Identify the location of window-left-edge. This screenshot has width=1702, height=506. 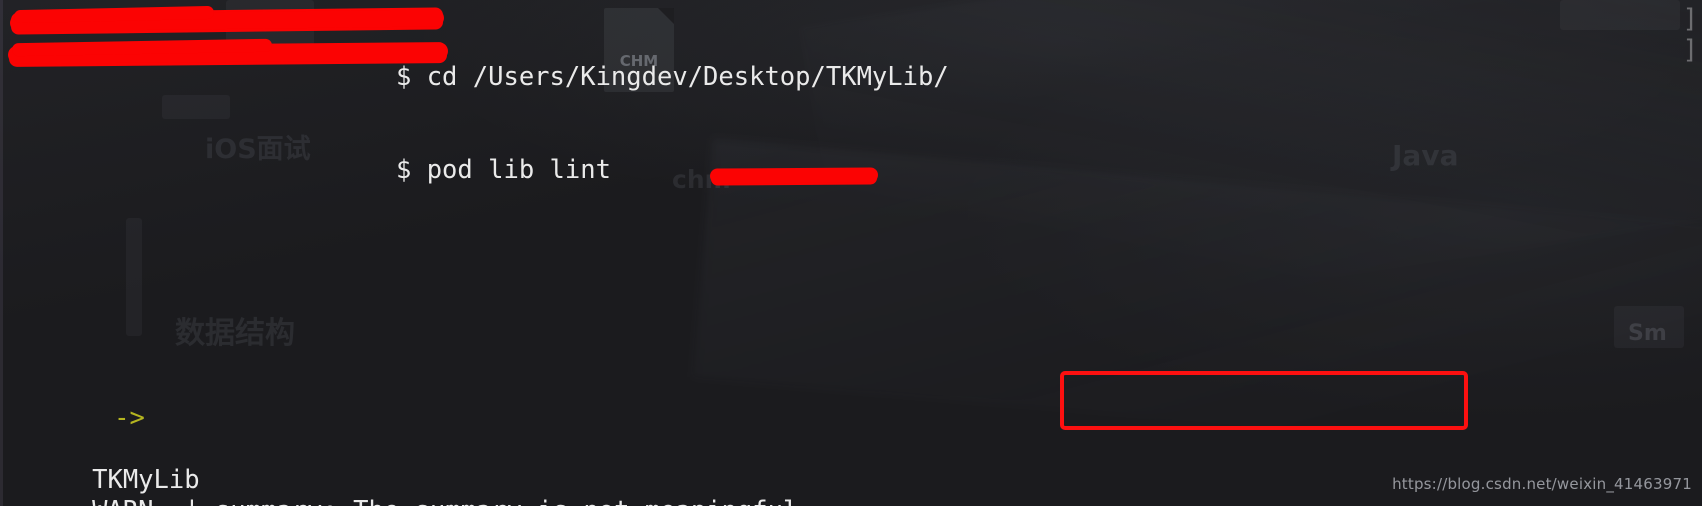
(1, 253).